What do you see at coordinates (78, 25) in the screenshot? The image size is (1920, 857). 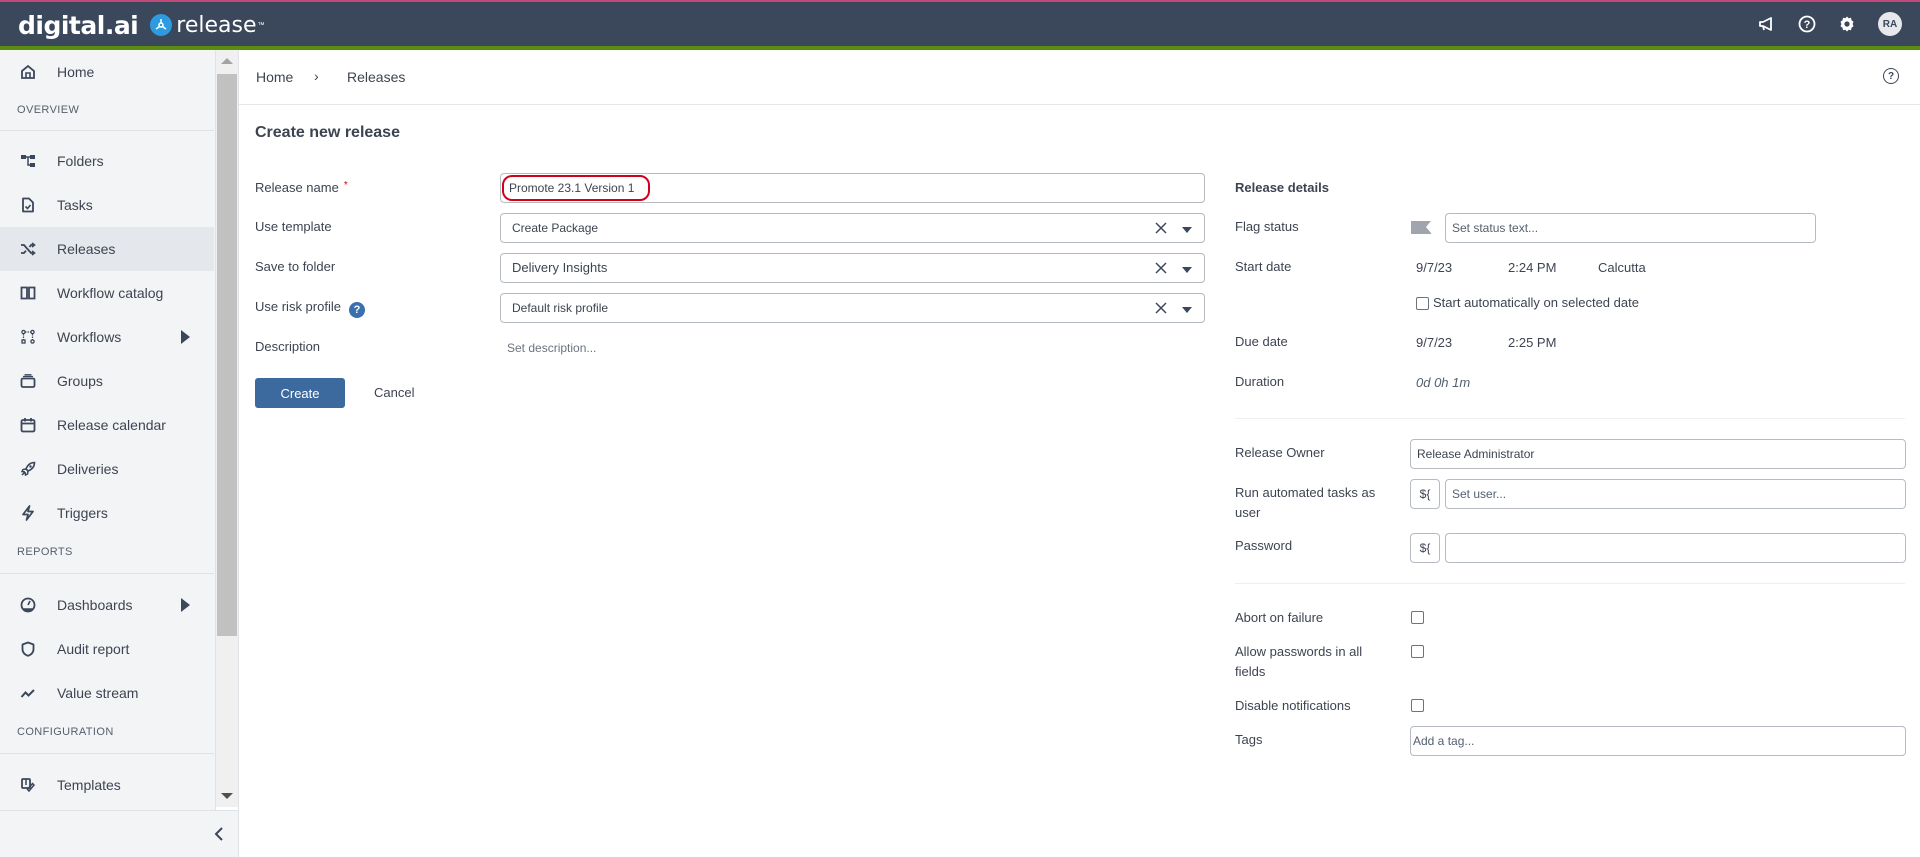 I see `digital-ai-wordmark: digital.ai` at bounding box center [78, 25].